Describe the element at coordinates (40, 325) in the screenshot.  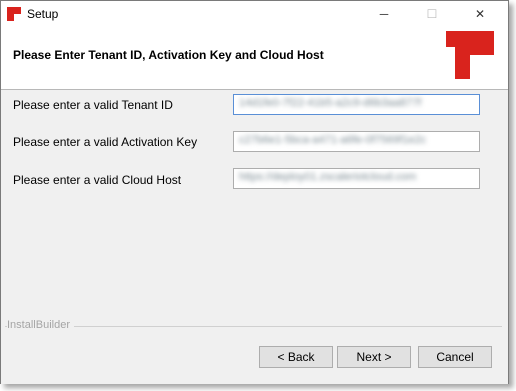
I see `installbuilder-brand: InstallBuilder` at that location.